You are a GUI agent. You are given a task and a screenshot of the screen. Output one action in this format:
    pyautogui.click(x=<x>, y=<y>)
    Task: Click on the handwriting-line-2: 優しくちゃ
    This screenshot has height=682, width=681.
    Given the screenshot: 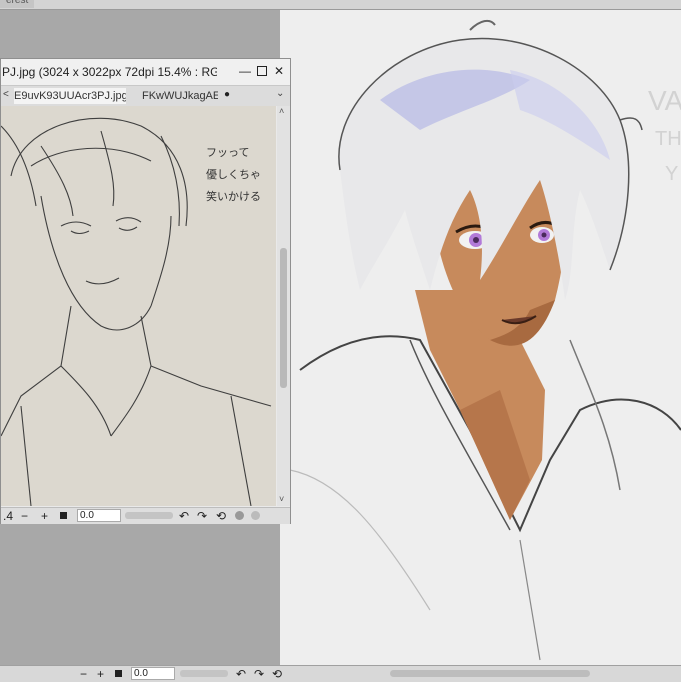 What is the action you would take?
    pyautogui.click(x=233, y=174)
    